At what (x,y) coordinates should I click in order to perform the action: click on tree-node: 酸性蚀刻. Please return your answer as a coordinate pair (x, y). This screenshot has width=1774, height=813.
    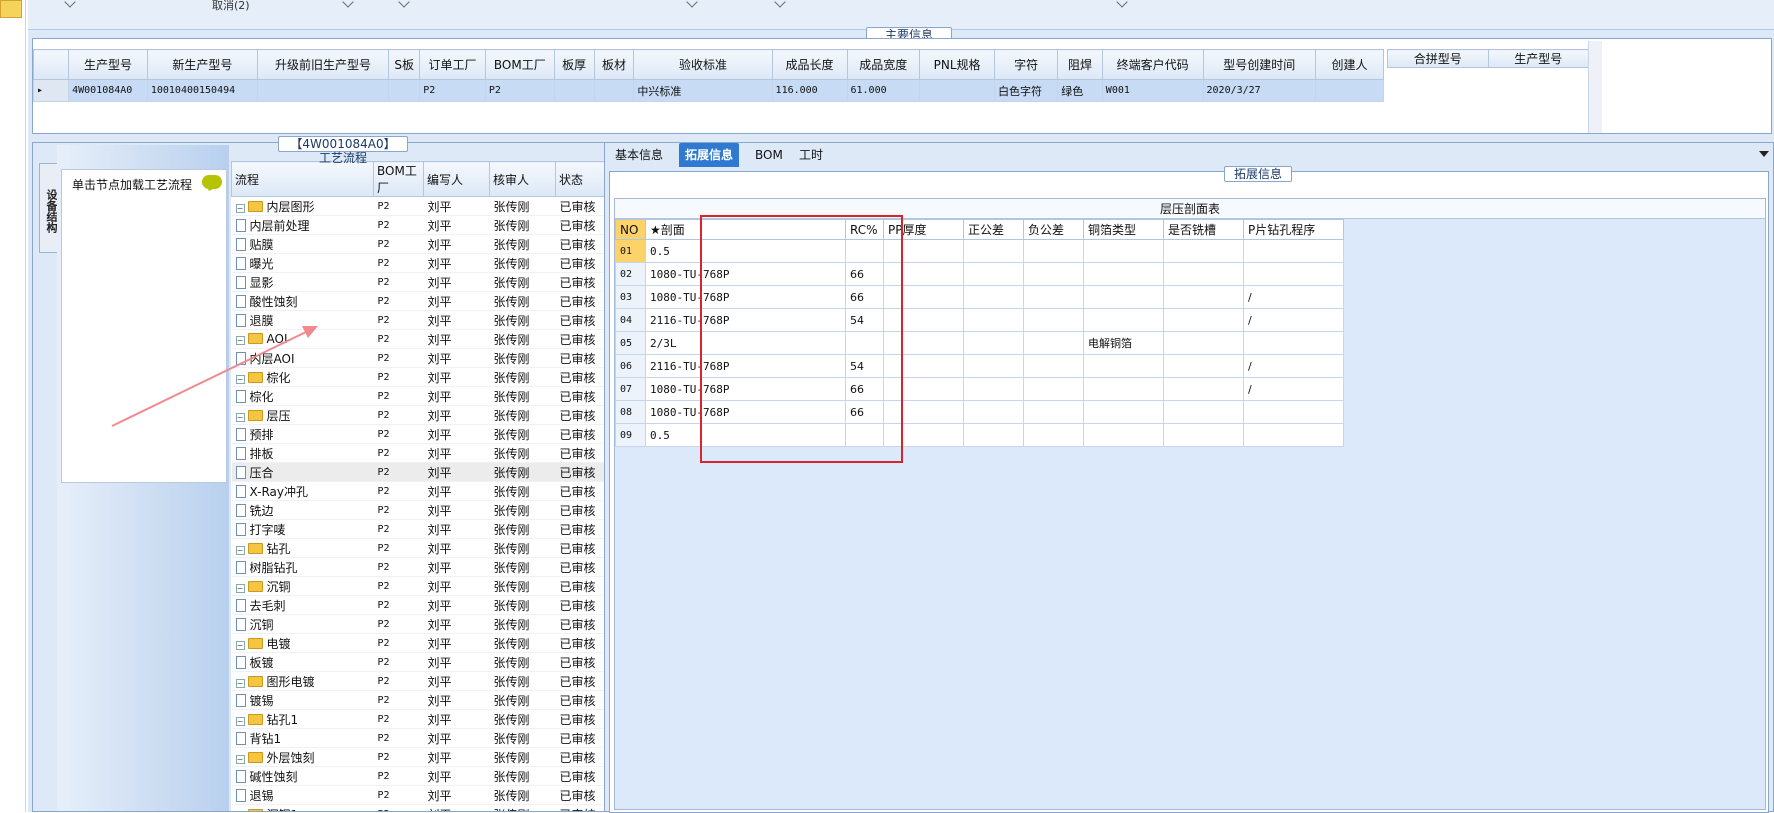
    Looking at the image, I should click on (302, 301).